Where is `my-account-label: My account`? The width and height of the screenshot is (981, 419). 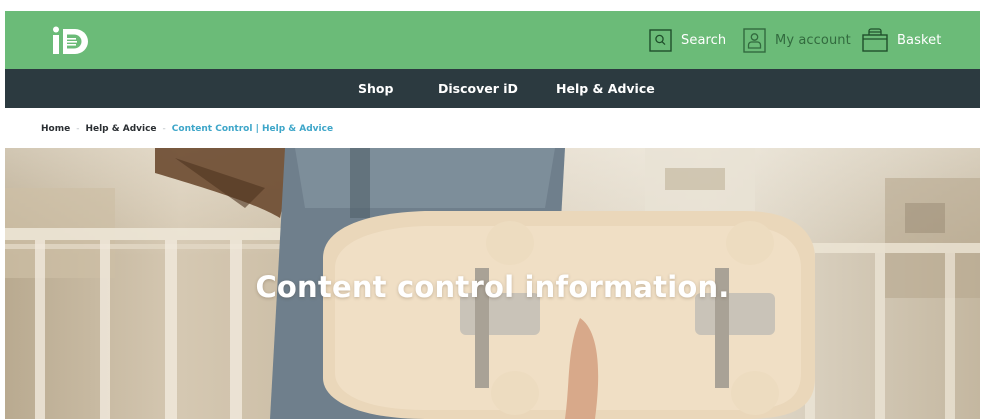 my-account-label: My account is located at coordinates (813, 40).